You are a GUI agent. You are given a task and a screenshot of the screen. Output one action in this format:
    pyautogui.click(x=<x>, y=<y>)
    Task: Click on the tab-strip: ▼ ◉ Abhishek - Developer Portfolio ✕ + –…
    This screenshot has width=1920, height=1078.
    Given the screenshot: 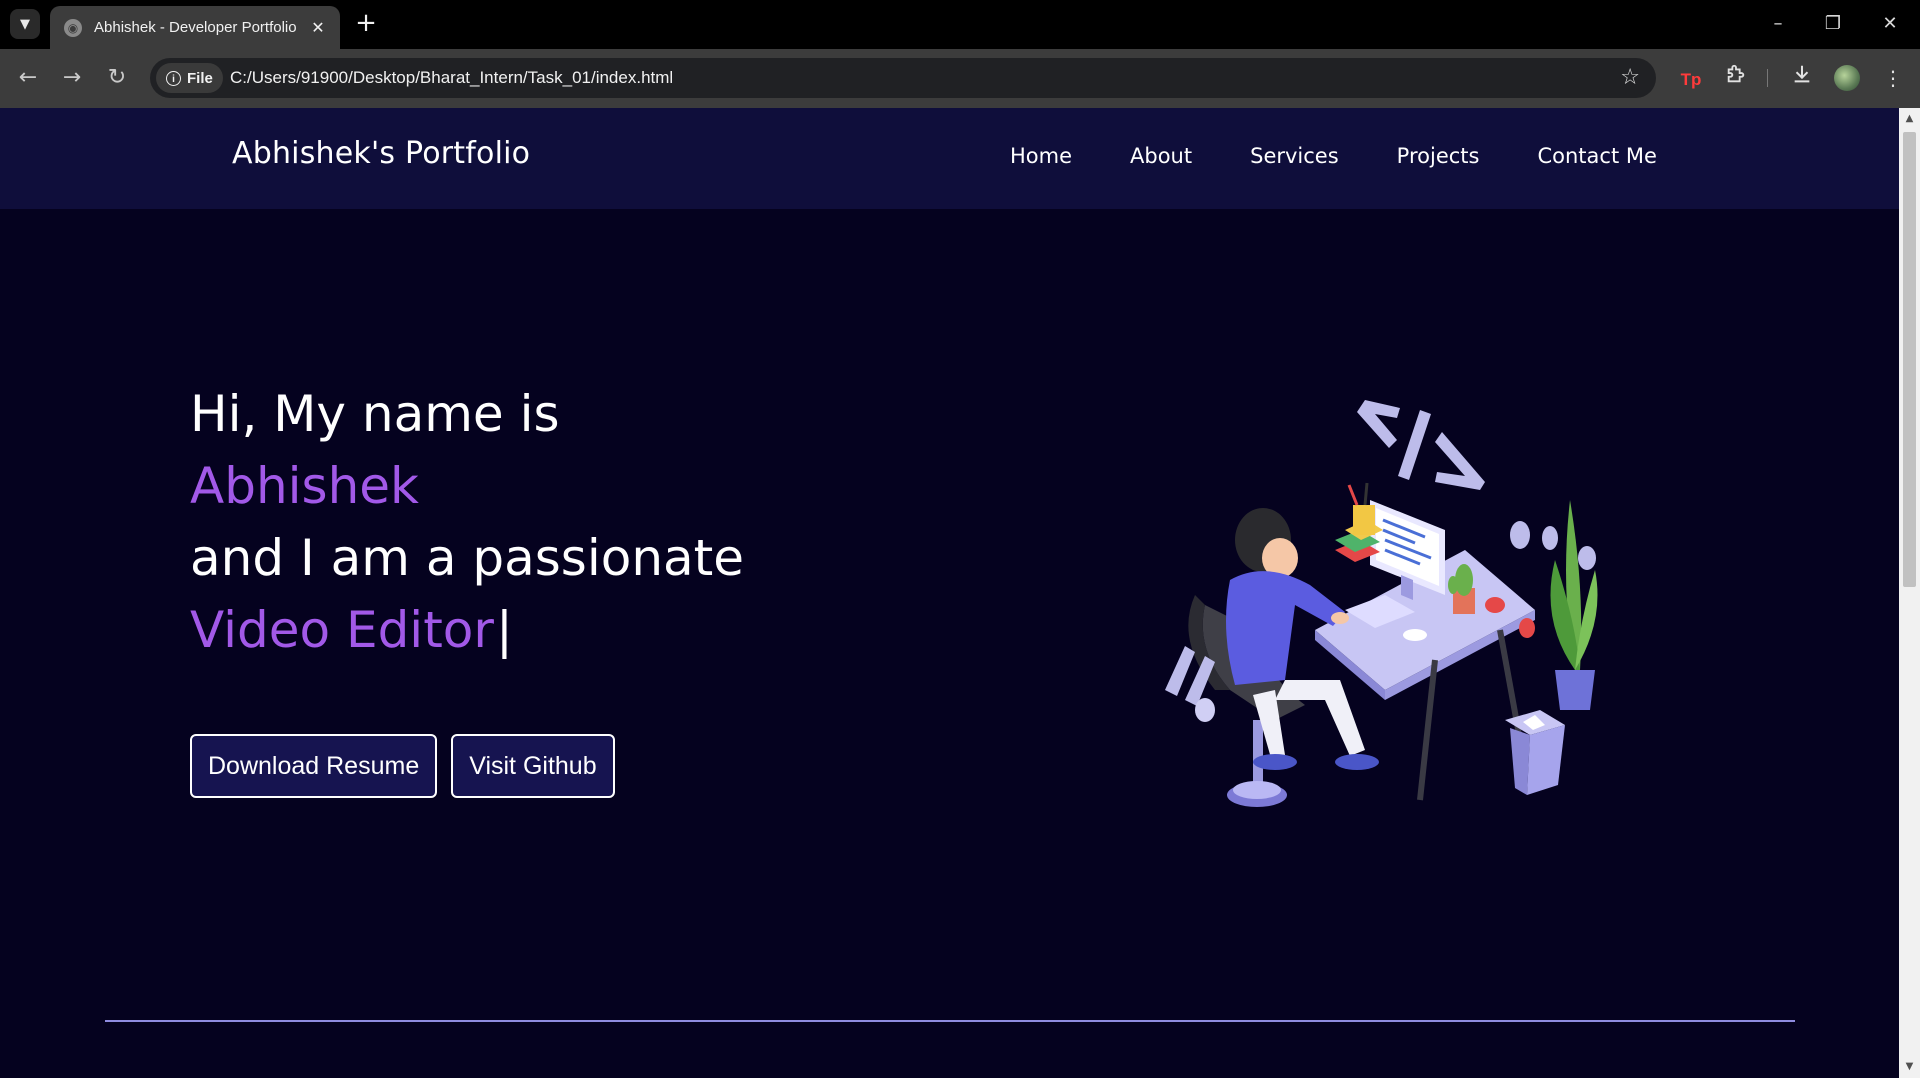 What is the action you would take?
    pyautogui.click(x=960, y=24)
    